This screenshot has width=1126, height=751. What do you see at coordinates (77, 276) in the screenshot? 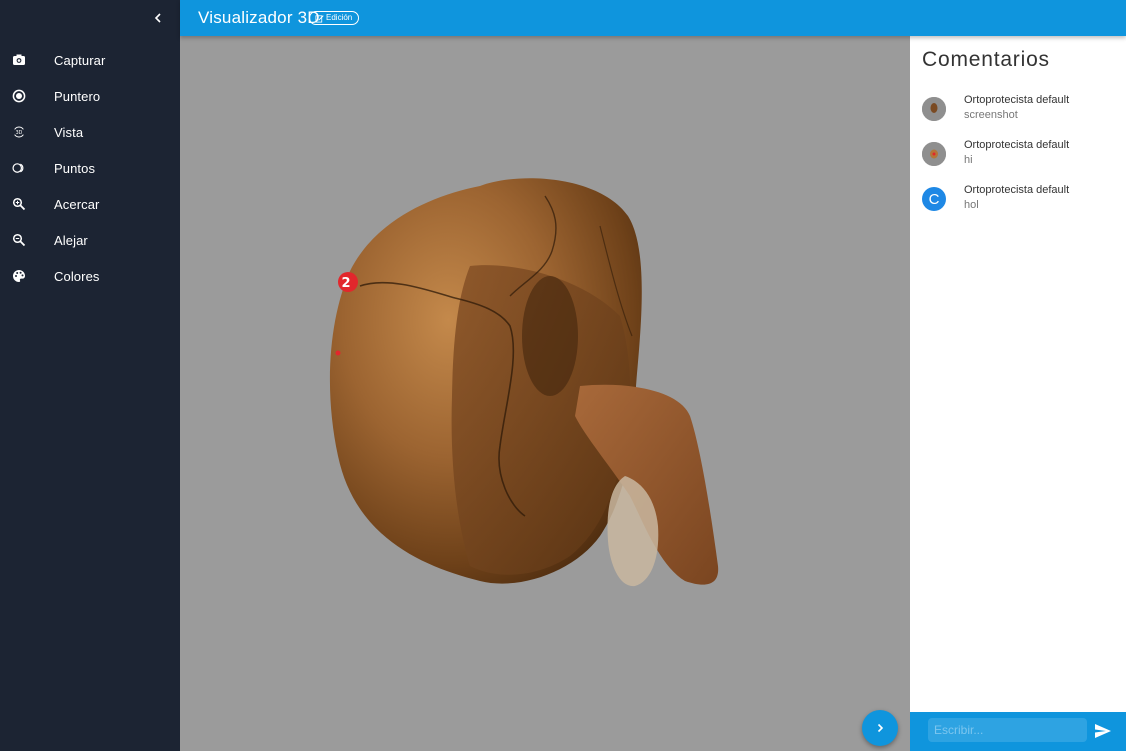
I see `sidebar-item-label: Colores` at bounding box center [77, 276].